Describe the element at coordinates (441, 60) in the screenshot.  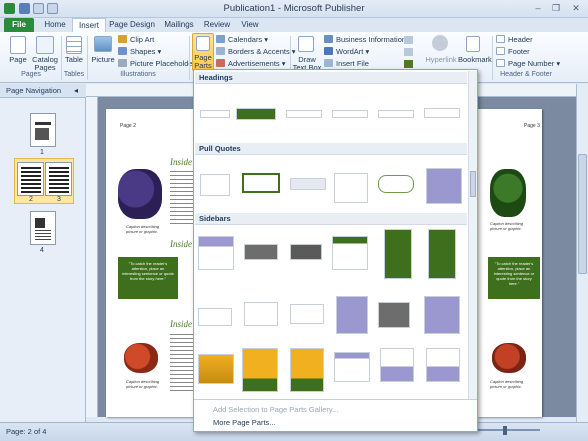
I see `hyperlink-button: Hyperlink` at that location.